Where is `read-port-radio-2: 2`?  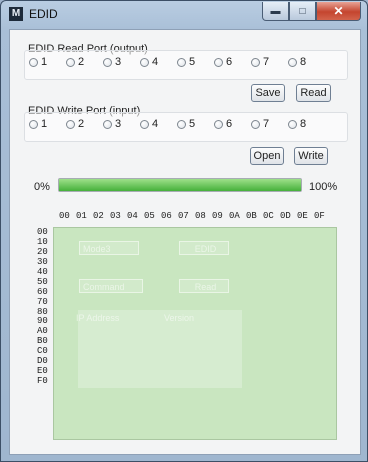 read-port-radio-2: 2 is located at coordinates (84, 62).